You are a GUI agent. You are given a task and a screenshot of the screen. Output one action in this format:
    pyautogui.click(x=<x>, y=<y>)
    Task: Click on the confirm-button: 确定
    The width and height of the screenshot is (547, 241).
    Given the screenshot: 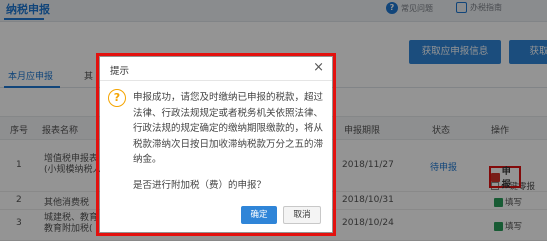 What is the action you would take?
    pyautogui.click(x=259, y=215)
    